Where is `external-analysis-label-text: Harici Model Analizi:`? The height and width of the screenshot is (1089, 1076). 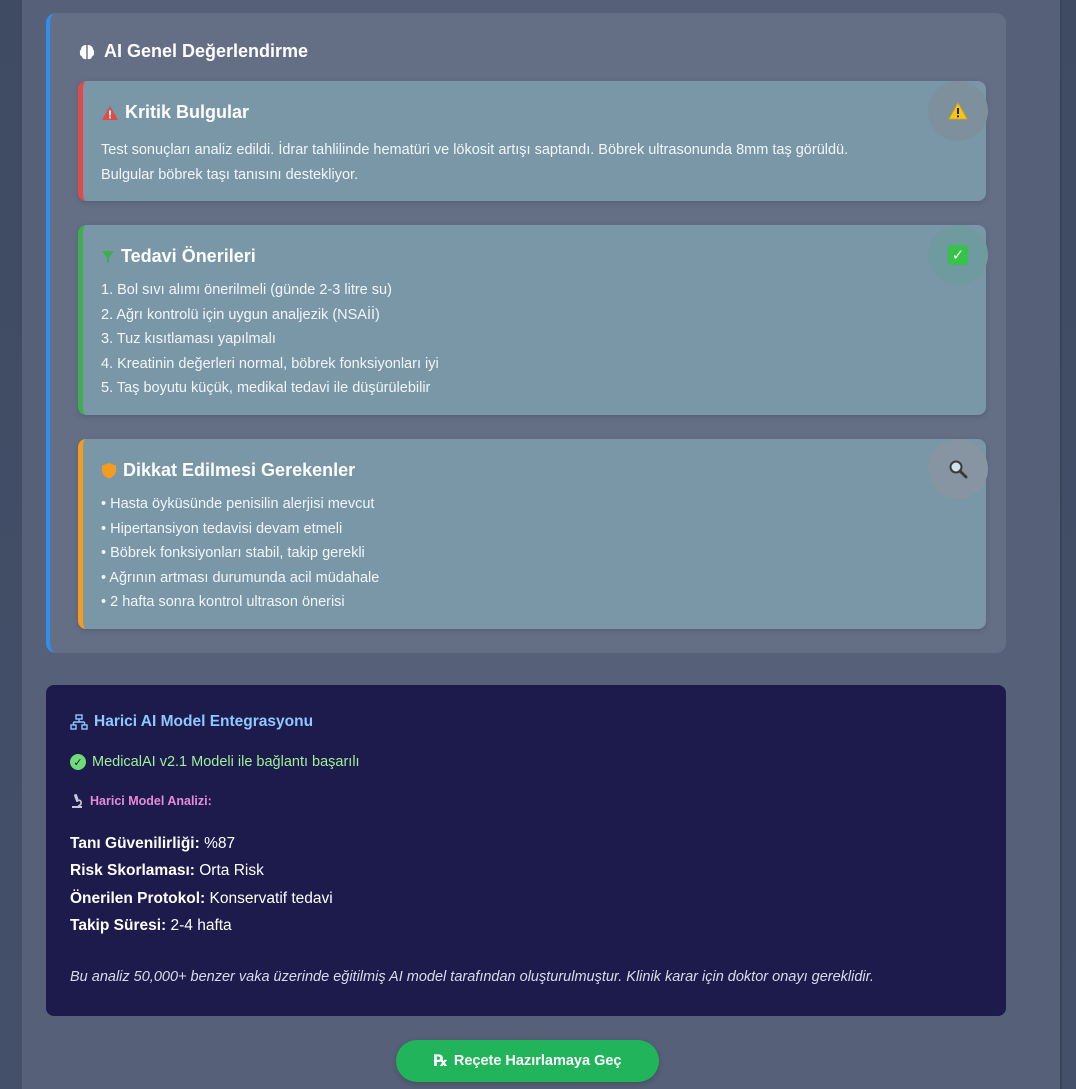
external-analysis-label-text: Harici Model Analizi: is located at coordinates (151, 801).